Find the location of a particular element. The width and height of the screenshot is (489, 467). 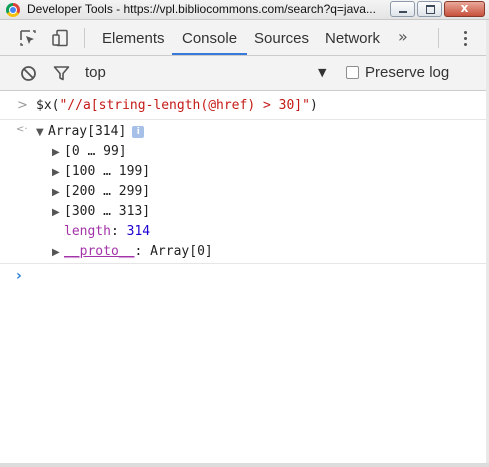

command-suffix: ) is located at coordinates (313, 105).